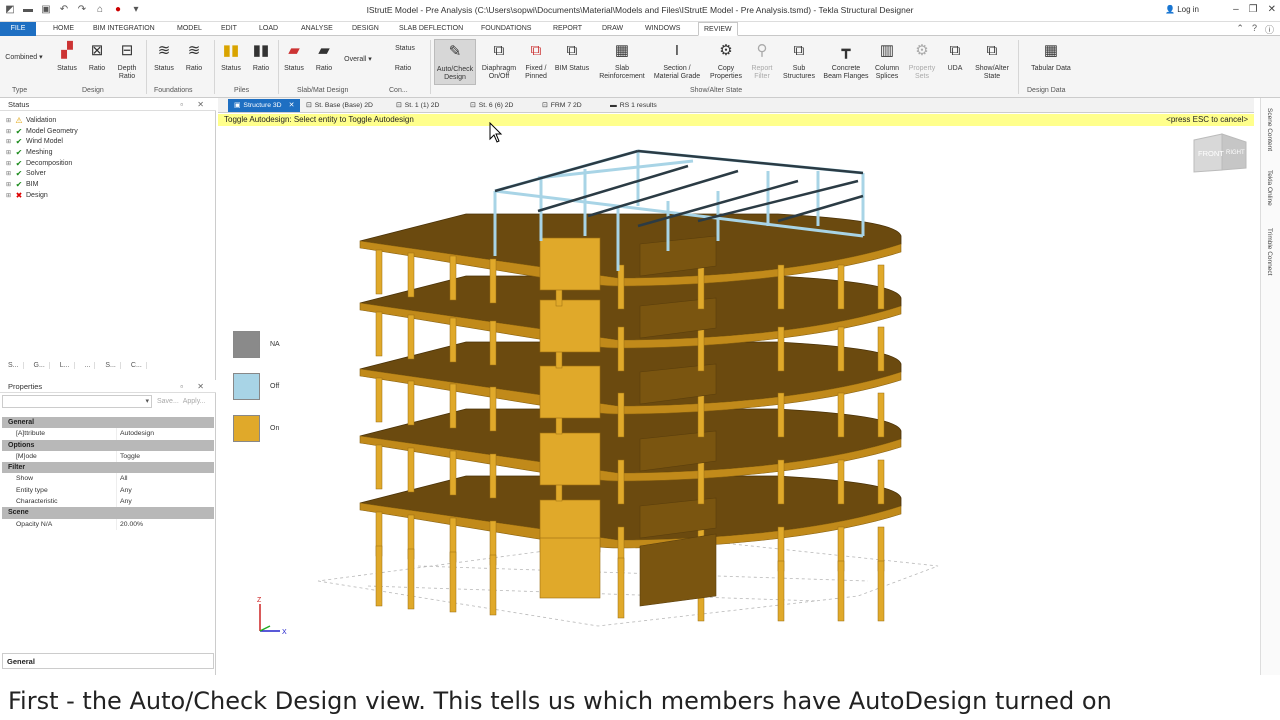 The width and height of the screenshot is (1280, 720). What do you see at coordinates (292, 105) in the screenshot?
I see `close-tab-icon: ✕` at bounding box center [292, 105].